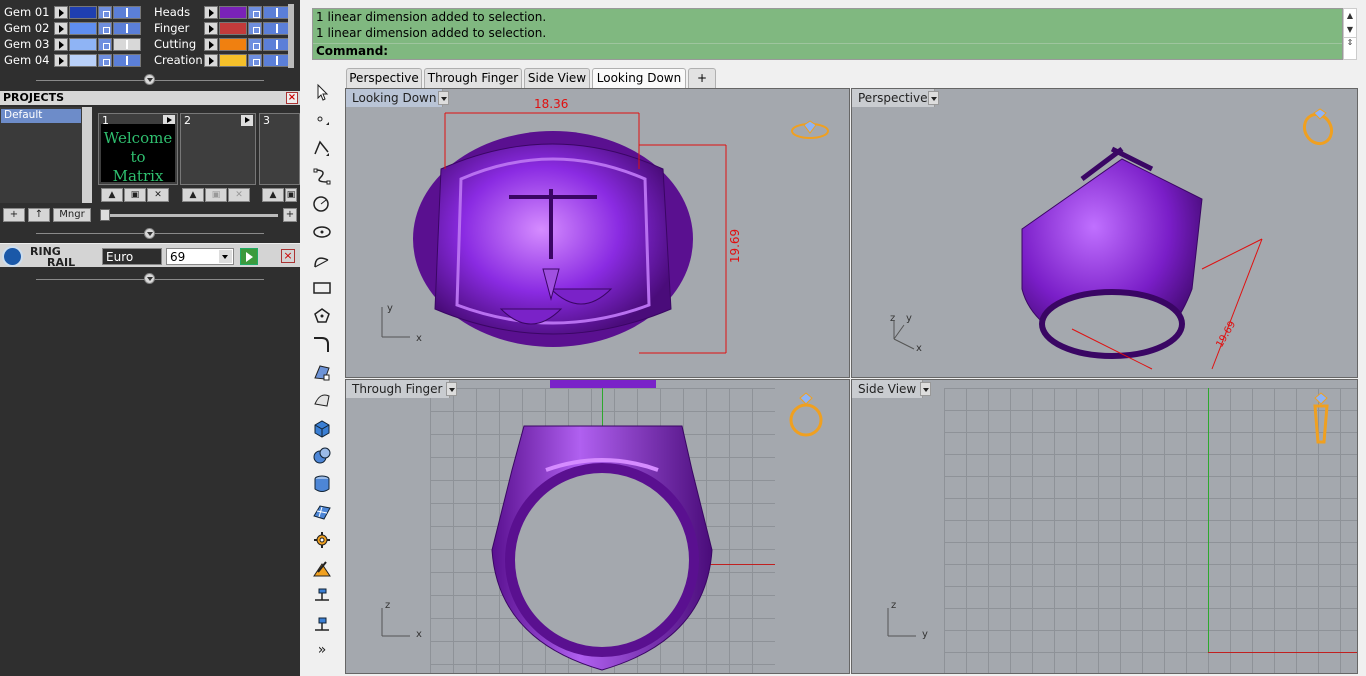 Image resolution: width=1366 pixels, height=676 pixels. What do you see at coordinates (888, 389) in the screenshot?
I see `viewport-title: Side View` at bounding box center [888, 389].